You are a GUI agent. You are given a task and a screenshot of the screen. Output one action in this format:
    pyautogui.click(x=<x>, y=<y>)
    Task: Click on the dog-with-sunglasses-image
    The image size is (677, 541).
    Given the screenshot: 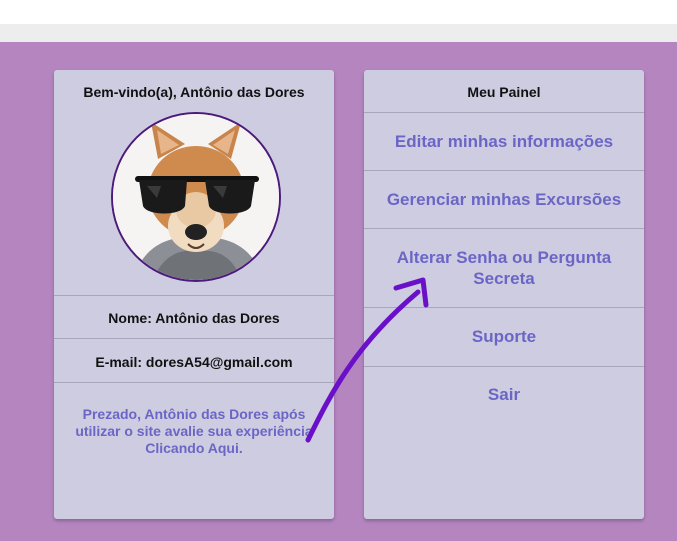 What is the action you would take?
    pyautogui.click(x=196, y=197)
    